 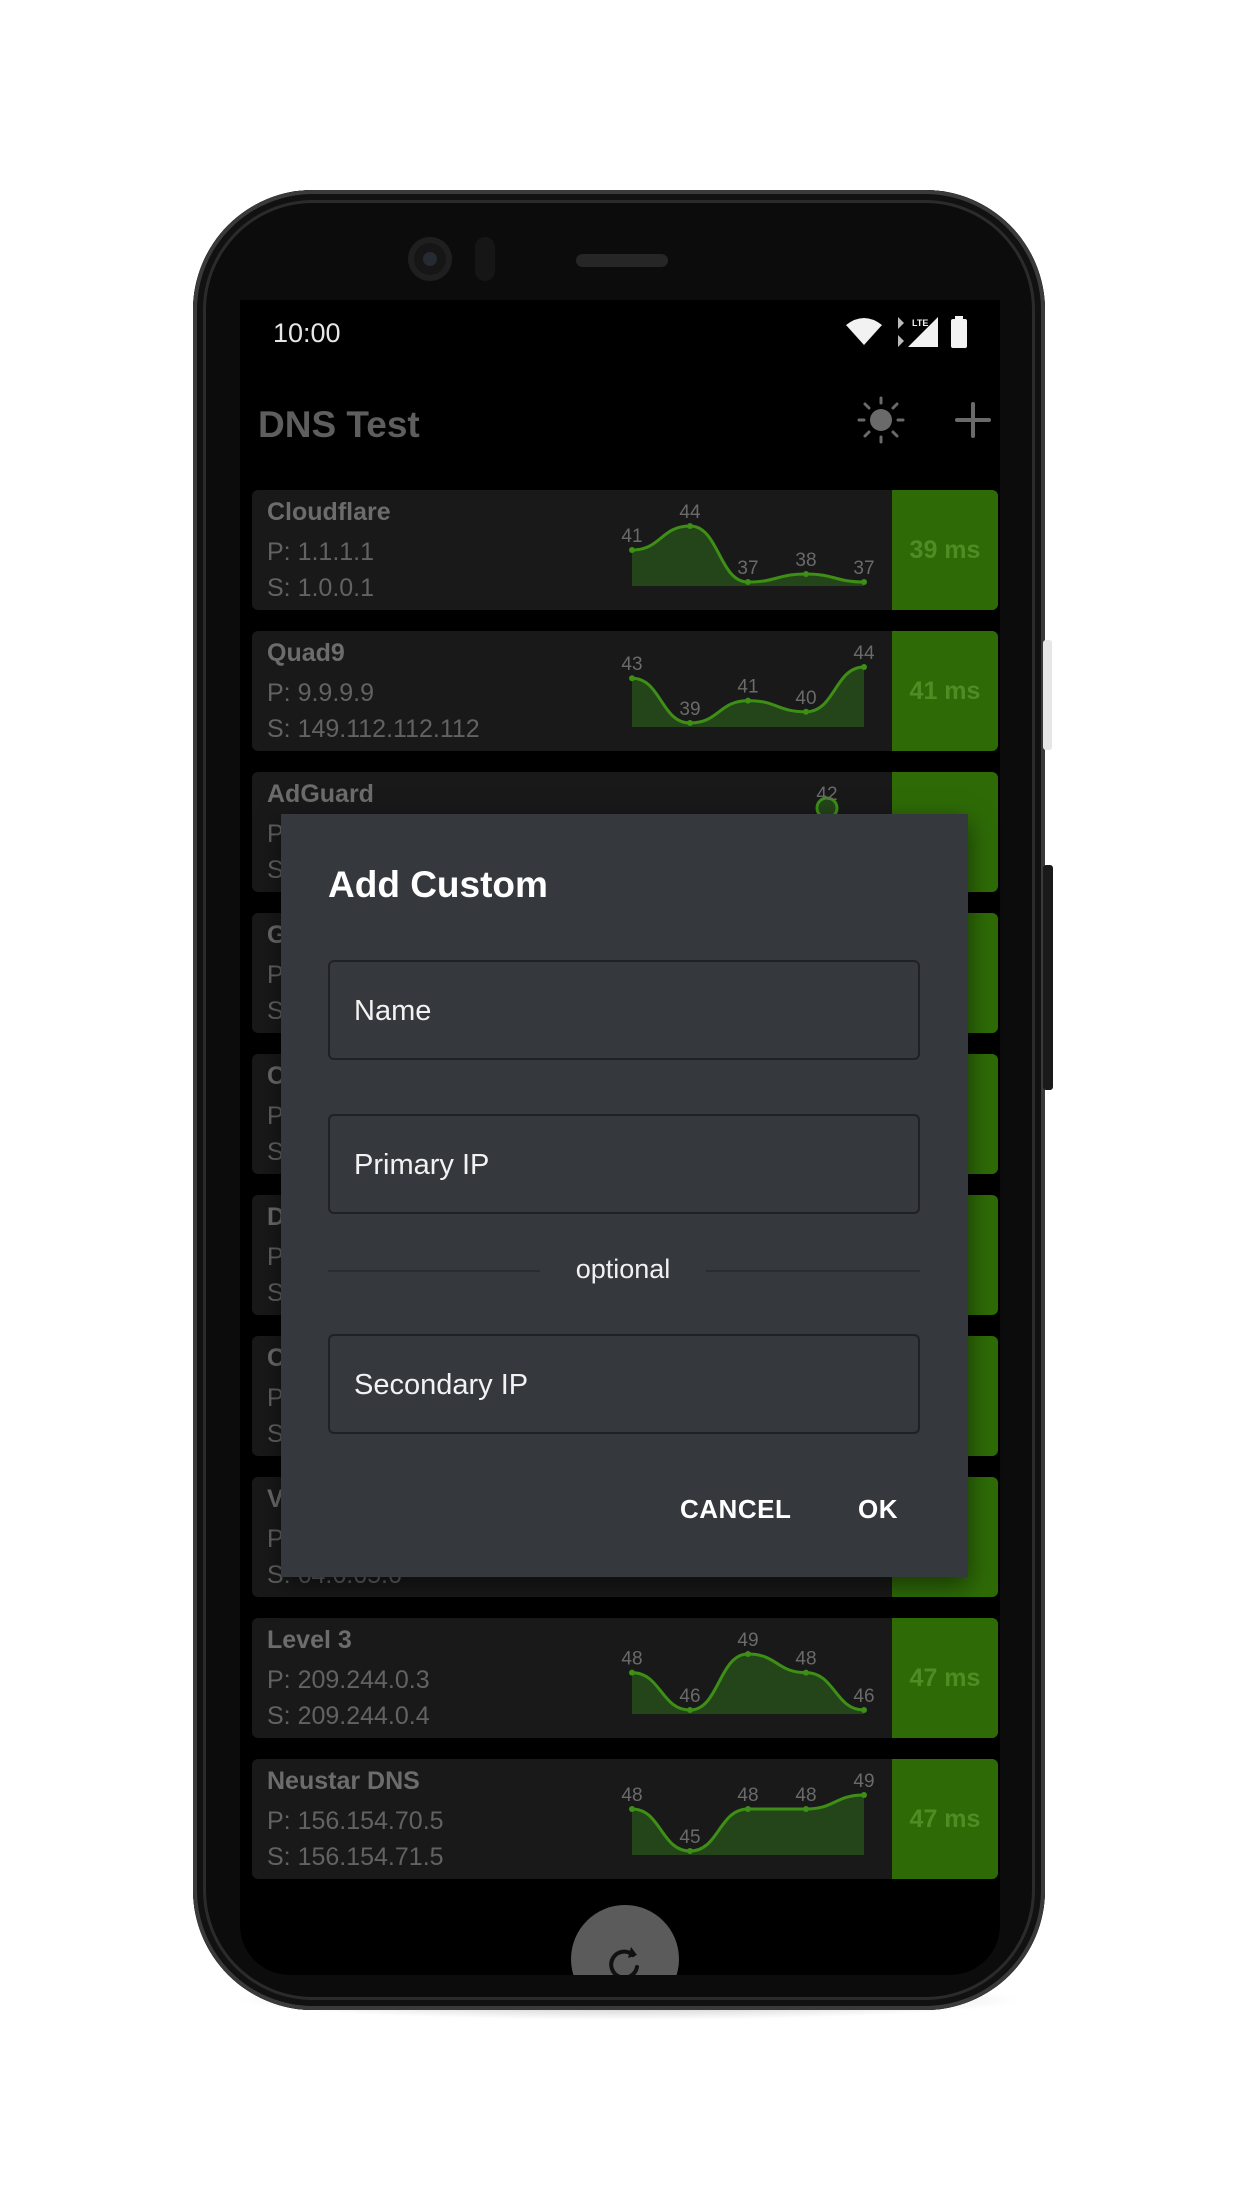 I want to click on cell-signal-icon: LTE, so click(x=918, y=332).